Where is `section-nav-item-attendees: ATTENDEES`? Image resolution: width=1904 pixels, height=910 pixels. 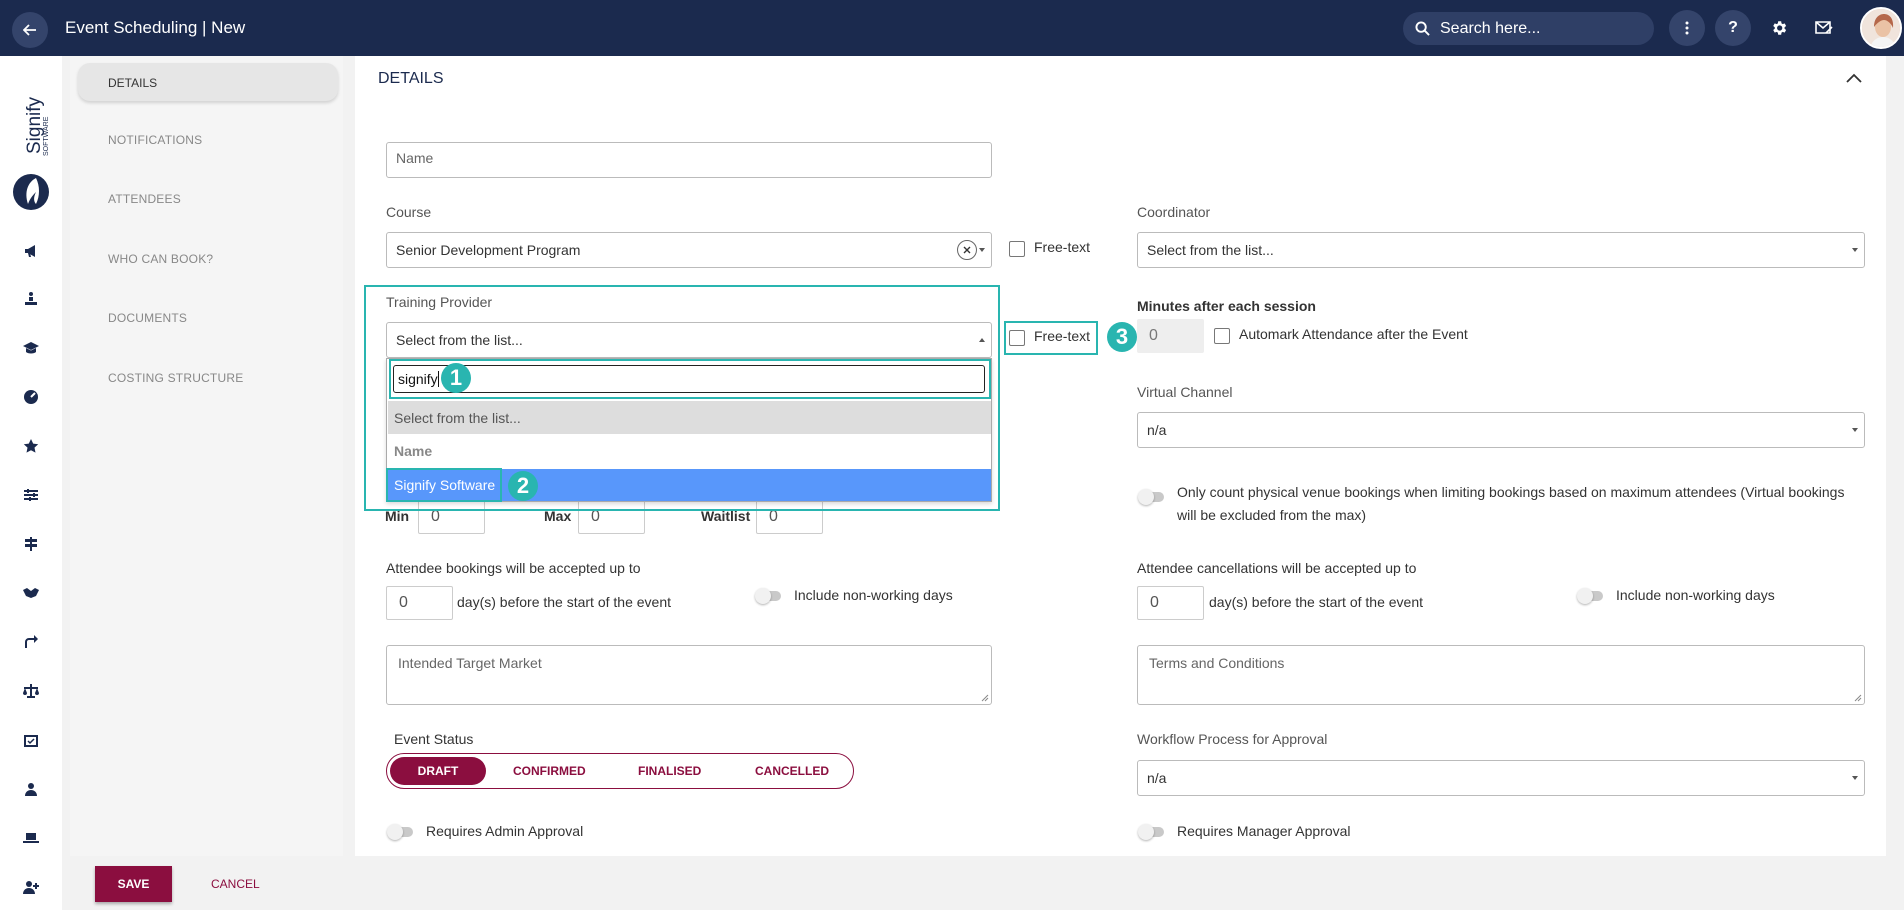 section-nav-item-attendees: ATTENDEES is located at coordinates (144, 199).